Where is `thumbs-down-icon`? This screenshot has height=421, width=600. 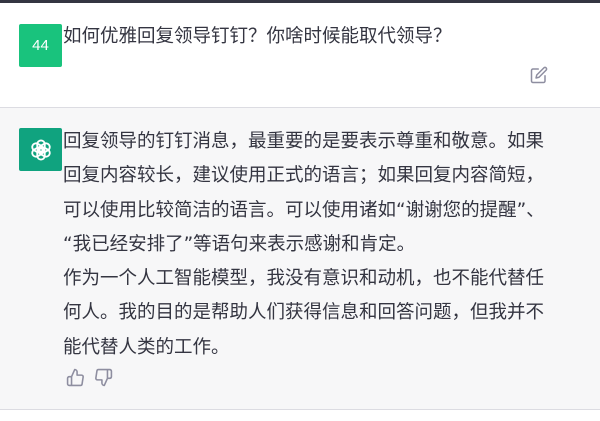 thumbs-down-icon is located at coordinates (103, 377).